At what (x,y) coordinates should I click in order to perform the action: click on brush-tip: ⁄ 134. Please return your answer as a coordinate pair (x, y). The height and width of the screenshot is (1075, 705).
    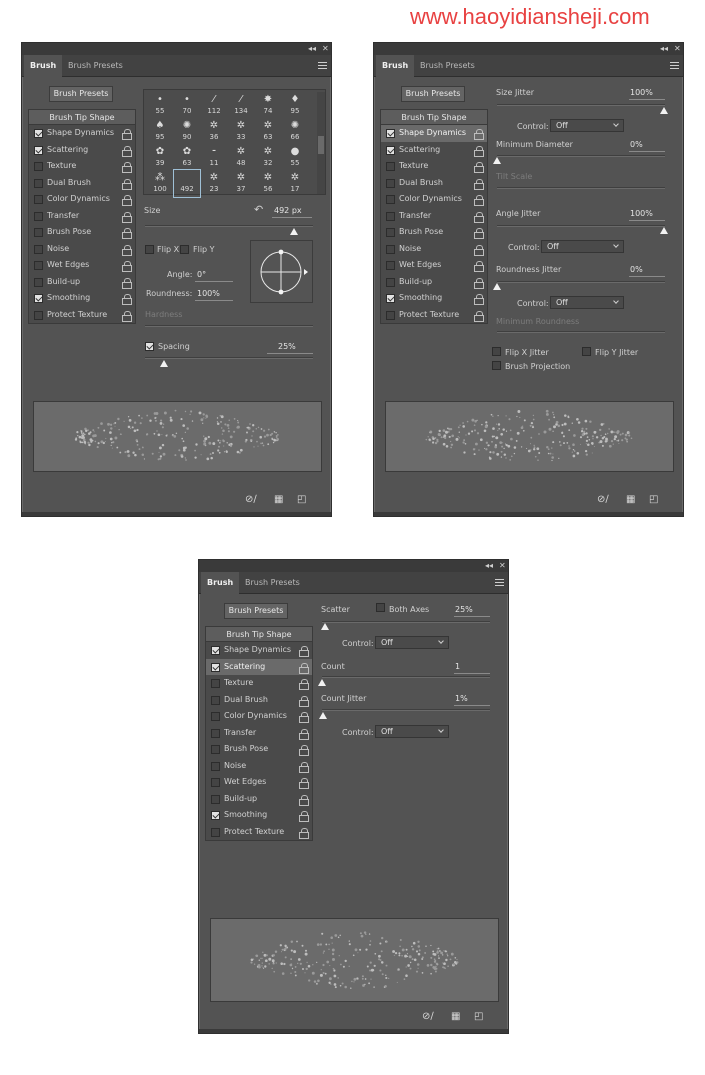
    Looking at the image, I should click on (241, 105).